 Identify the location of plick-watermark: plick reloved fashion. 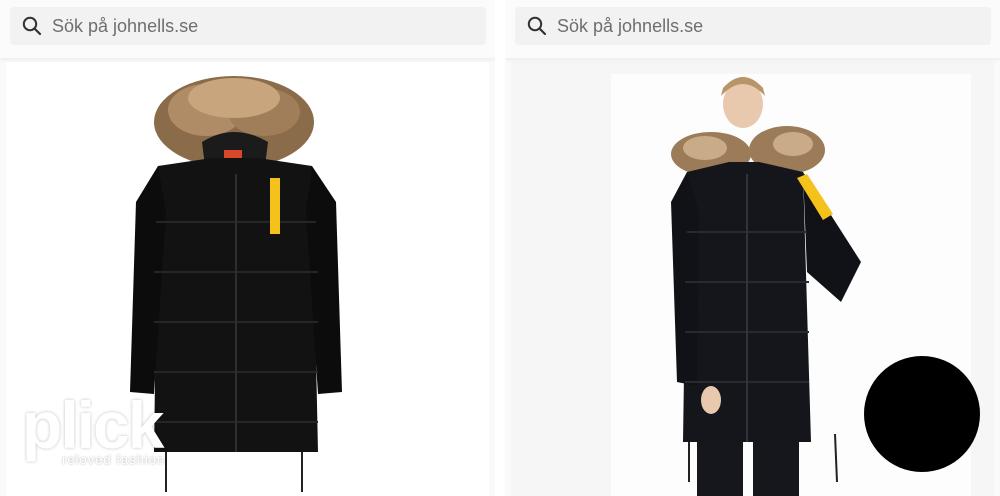
(93, 429).